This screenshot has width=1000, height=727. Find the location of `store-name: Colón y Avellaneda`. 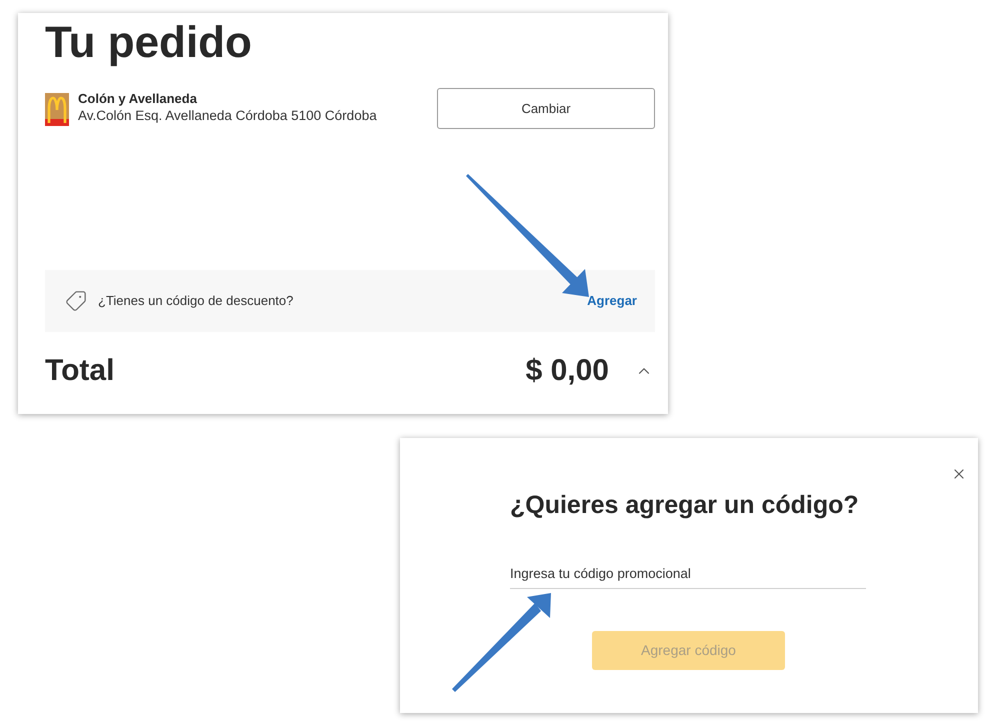

store-name: Colón y Avellaneda is located at coordinates (138, 99).